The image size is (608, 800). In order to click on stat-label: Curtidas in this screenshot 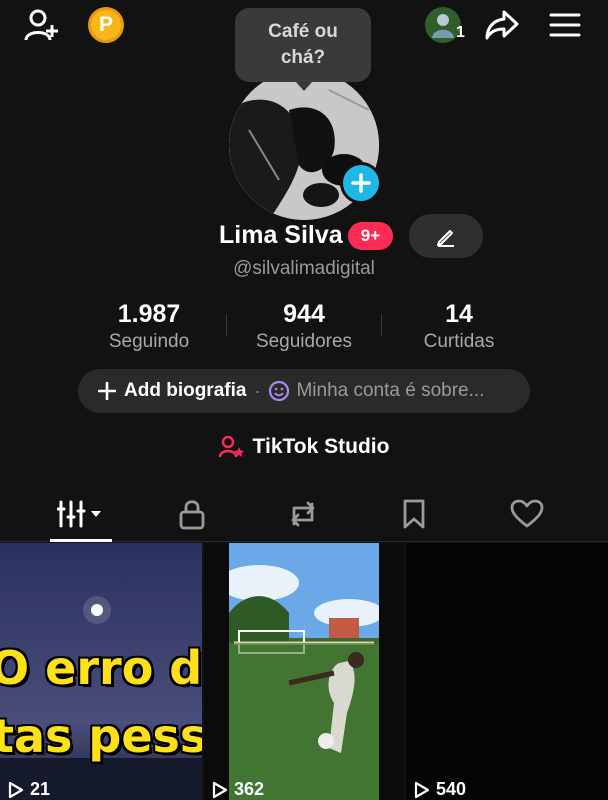, I will do `click(459, 341)`.